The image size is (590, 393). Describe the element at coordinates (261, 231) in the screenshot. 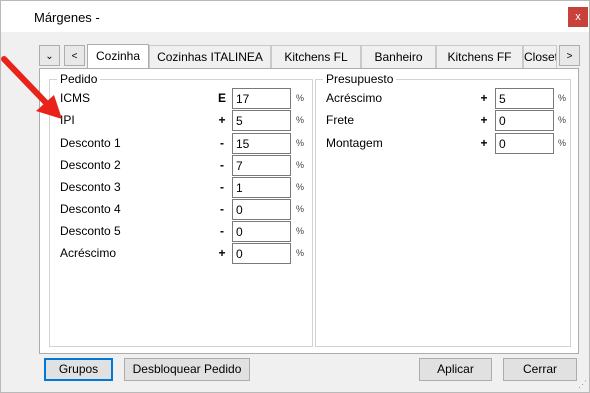

I see `desconto-5-field` at that location.